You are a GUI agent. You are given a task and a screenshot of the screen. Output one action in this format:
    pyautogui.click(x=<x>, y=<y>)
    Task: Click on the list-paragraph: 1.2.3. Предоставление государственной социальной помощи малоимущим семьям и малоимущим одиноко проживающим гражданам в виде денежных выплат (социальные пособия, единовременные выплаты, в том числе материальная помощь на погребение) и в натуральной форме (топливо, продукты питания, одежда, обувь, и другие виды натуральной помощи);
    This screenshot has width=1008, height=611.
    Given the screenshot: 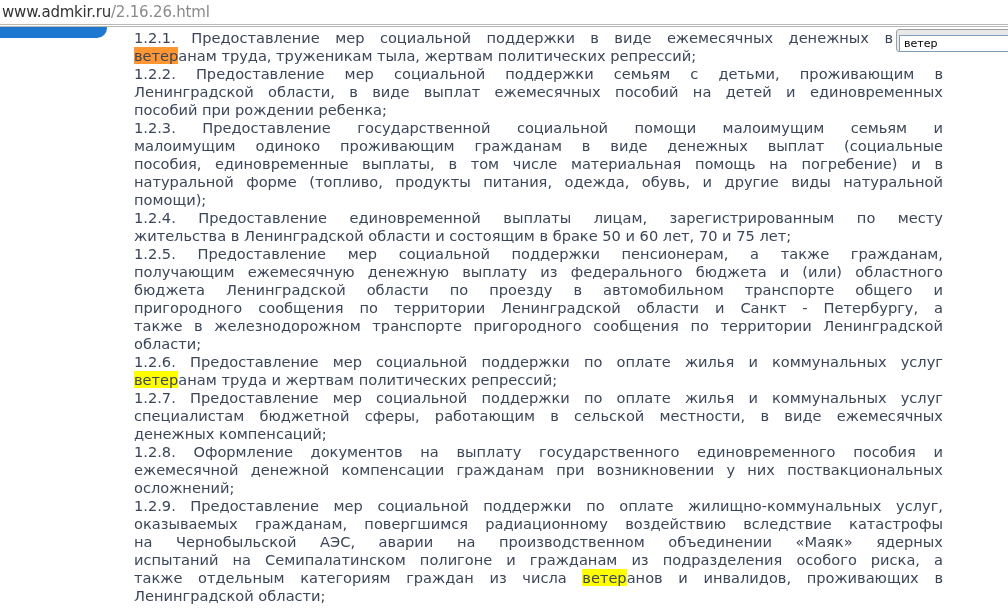 What is the action you would take?
    pyautogui.click(x=538, y=164)
    